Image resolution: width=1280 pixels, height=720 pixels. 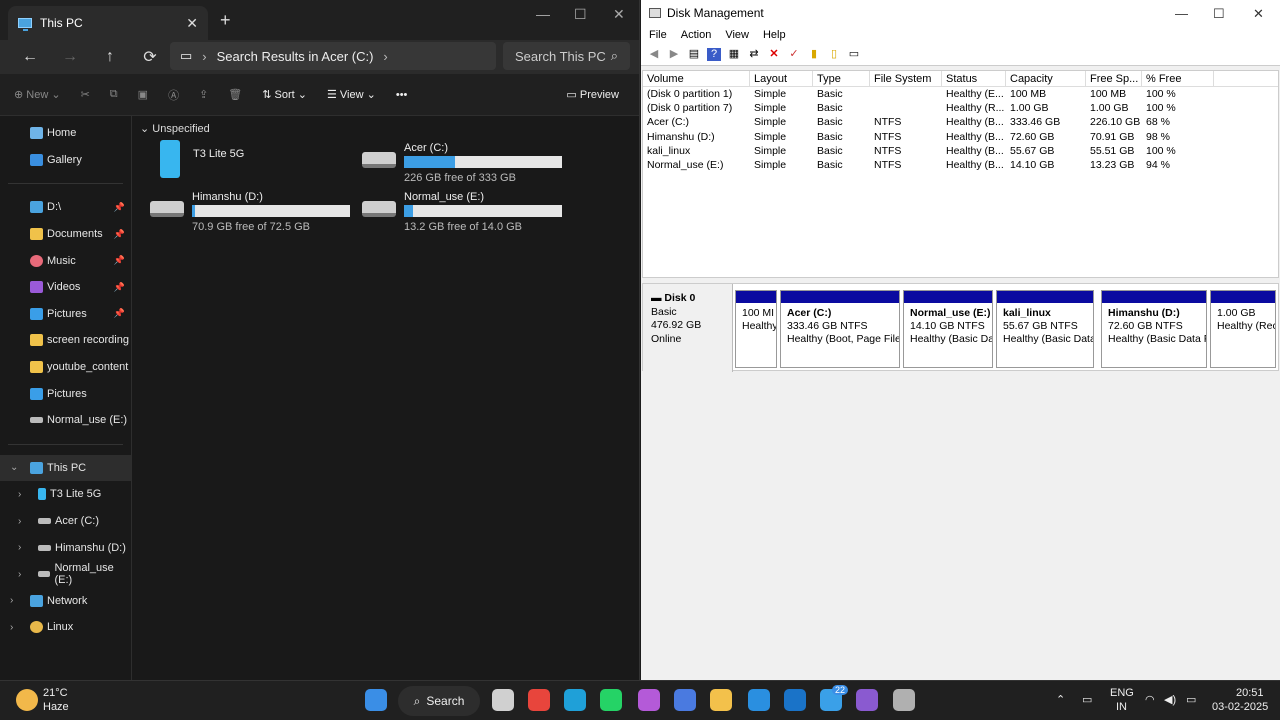 What do you see at coordinates (694, 54) in the screenshot?
I see `properties-icon: ▤` at bounding box center [694, 54].